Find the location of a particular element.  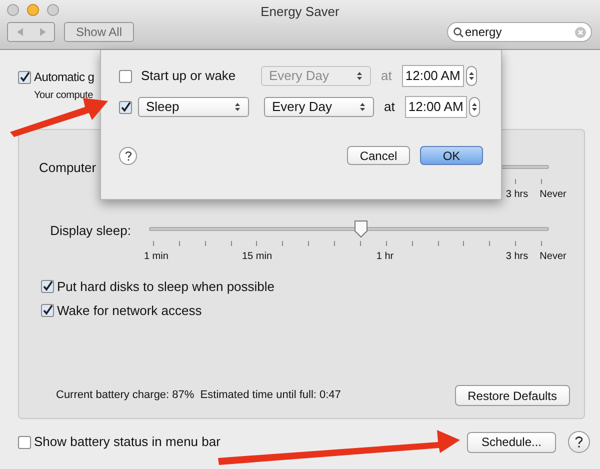

event-label: Start up or wake is located at coordinates (189, 76).